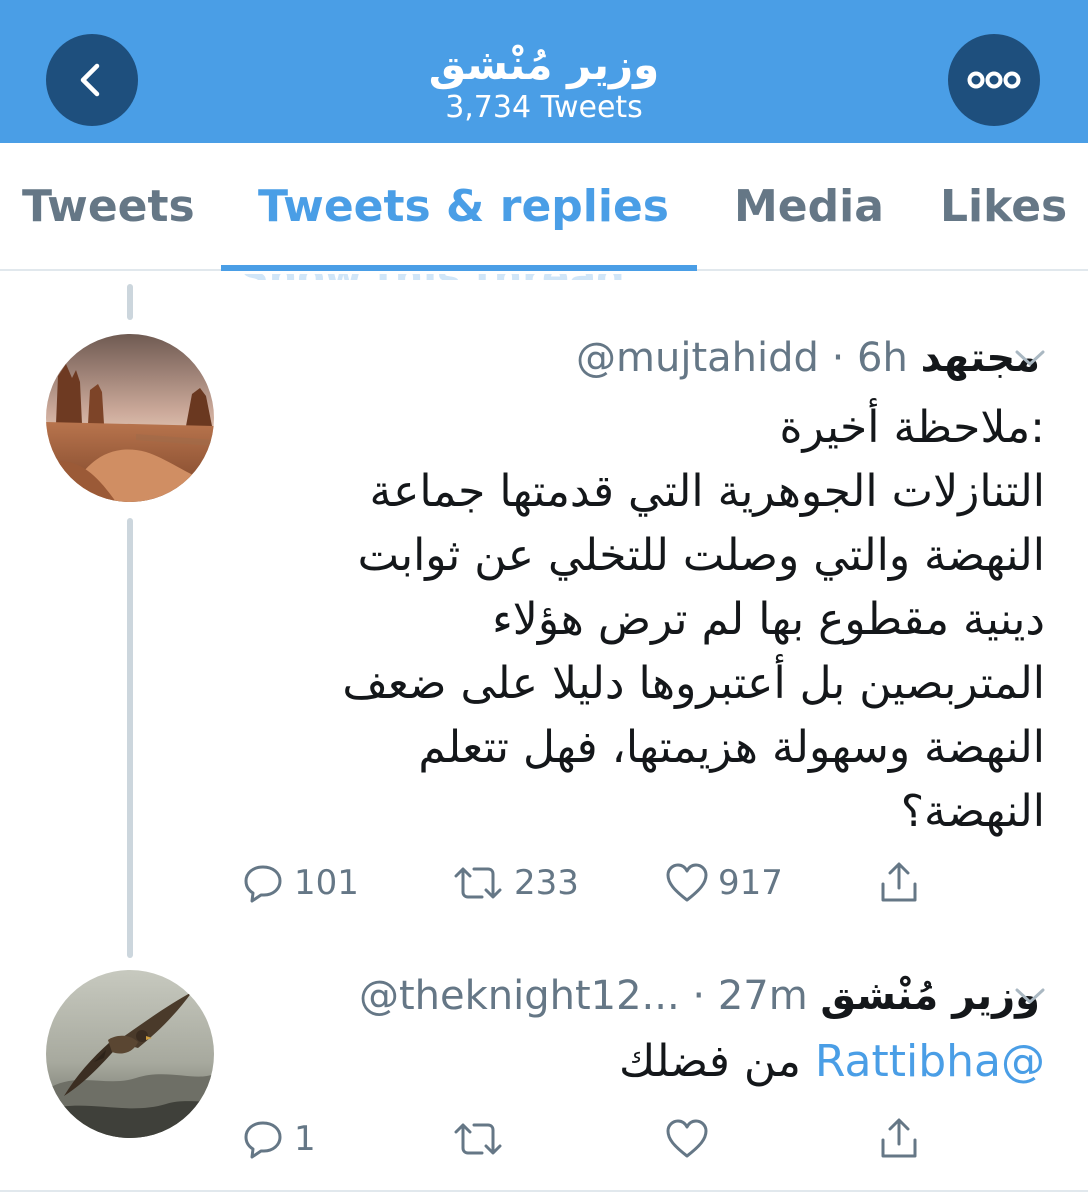  What do you see at coordinates (130, 738) in the screenshot?
I see `thread-line` at bounding box center [130, 738].